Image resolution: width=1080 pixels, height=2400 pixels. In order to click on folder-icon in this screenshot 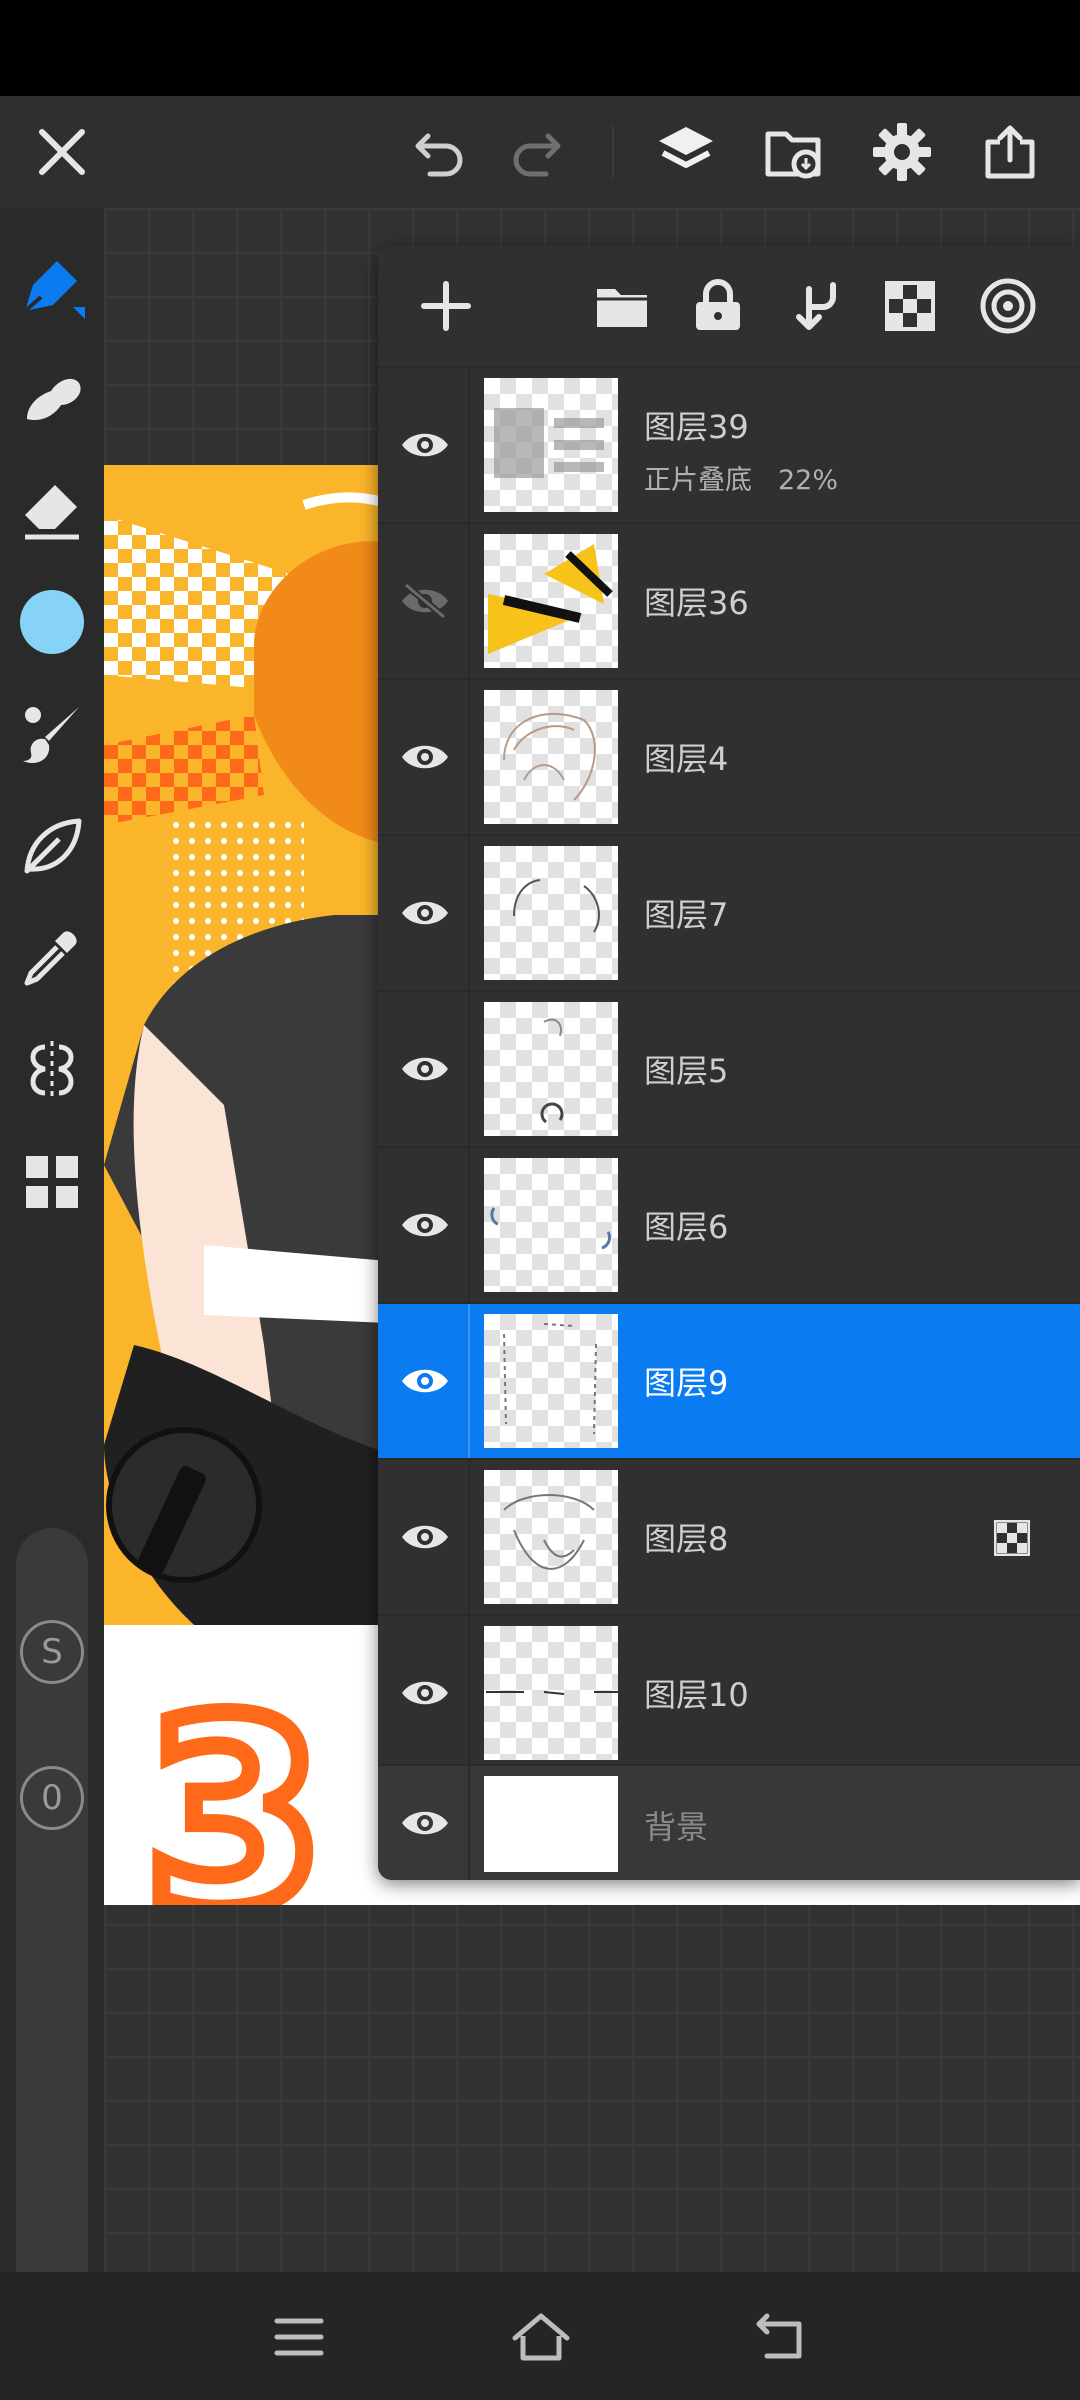, I will do `click(622, 308)`.